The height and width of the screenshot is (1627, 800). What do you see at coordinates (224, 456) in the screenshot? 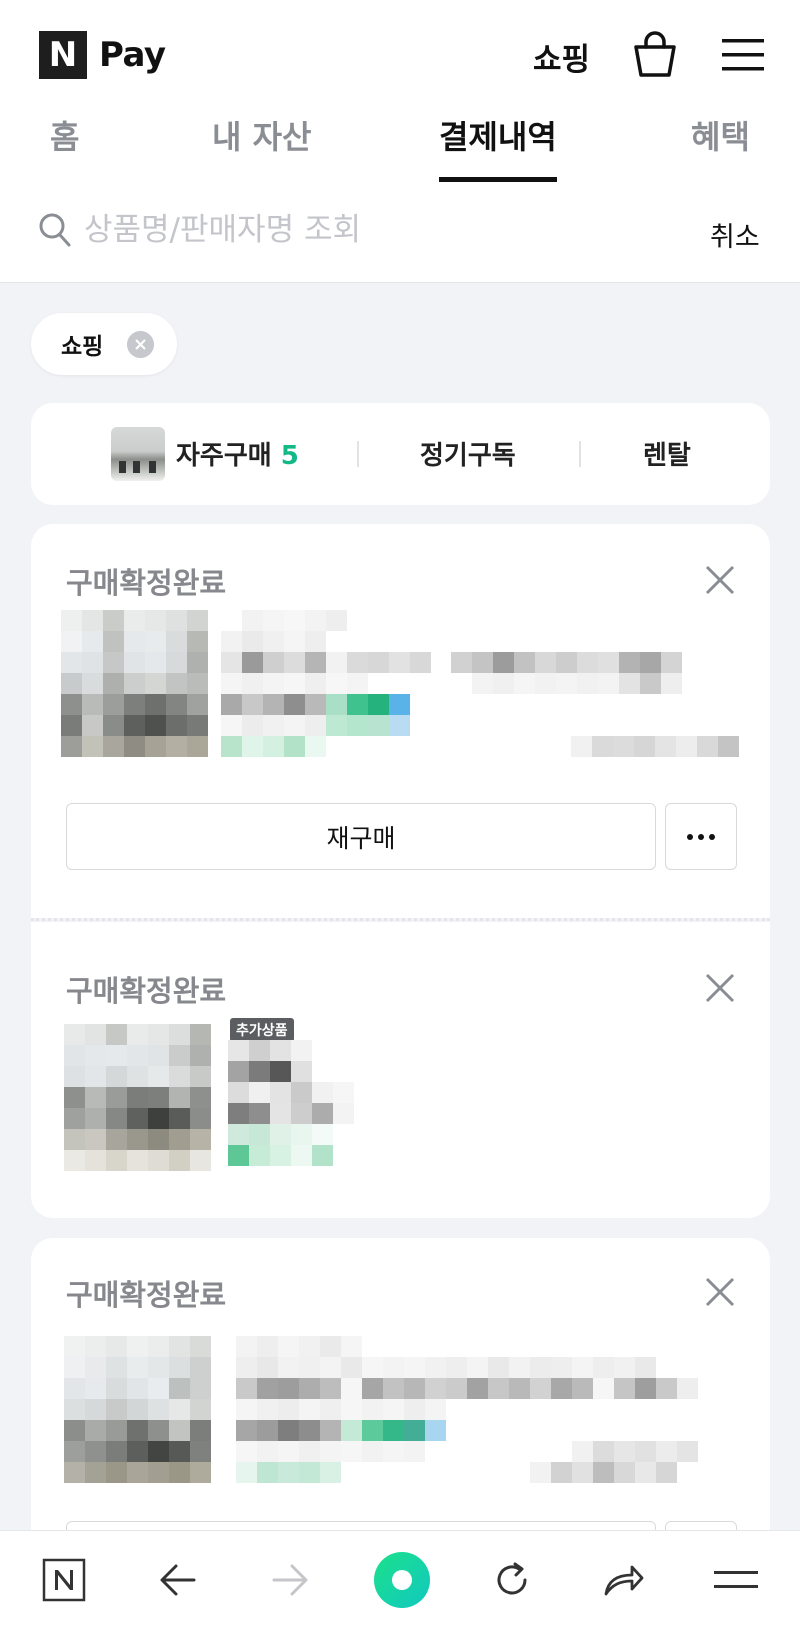
I see `frequent-purchase-label: 자주구매` at bounding box center [224, 456].